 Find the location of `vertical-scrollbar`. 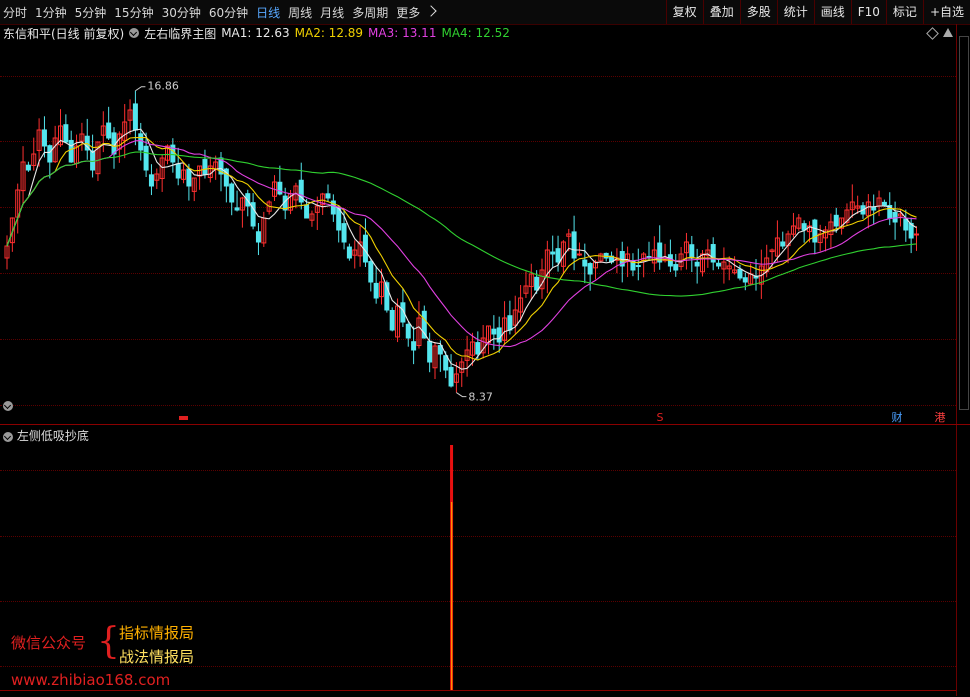

vertical-scrollbar is located at coordinates (964, 223).